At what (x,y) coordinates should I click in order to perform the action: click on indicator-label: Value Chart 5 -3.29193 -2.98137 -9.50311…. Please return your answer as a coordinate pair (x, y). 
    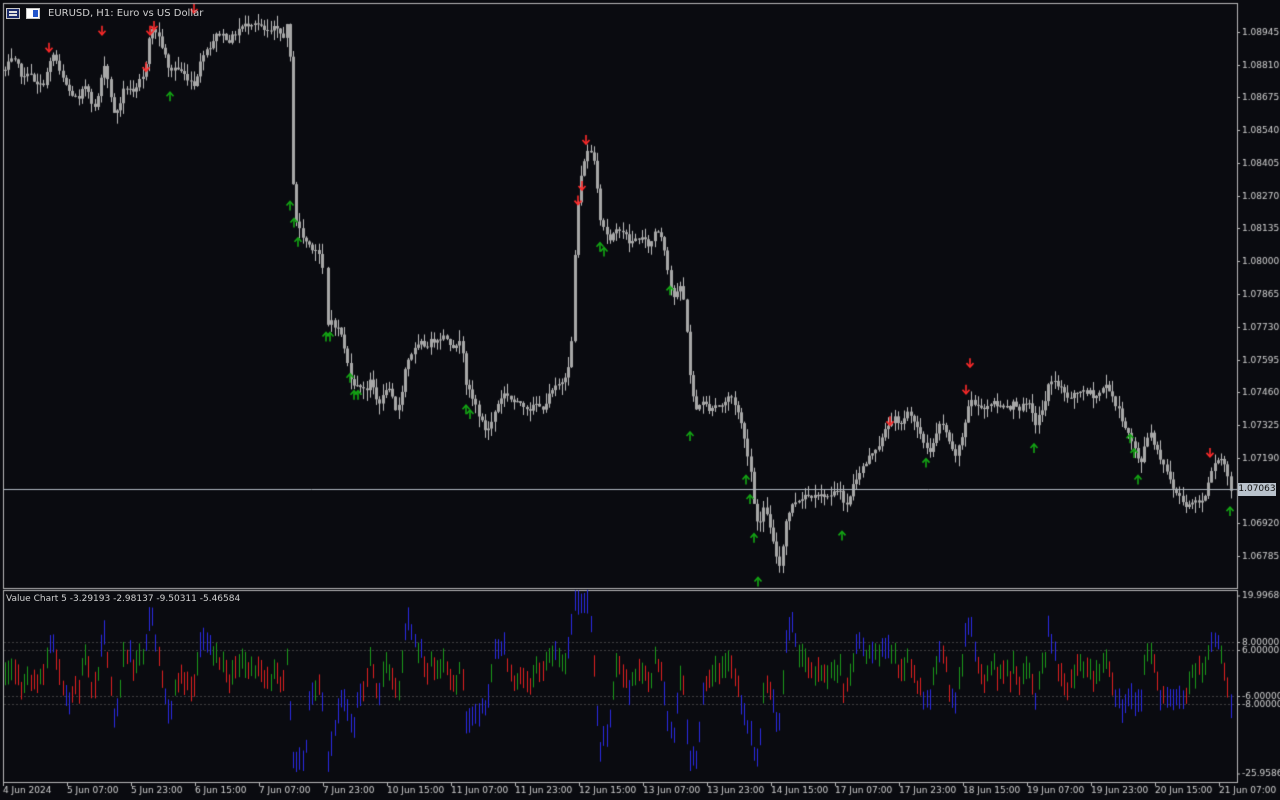
    Looking at the image, I should click on (123, 599).